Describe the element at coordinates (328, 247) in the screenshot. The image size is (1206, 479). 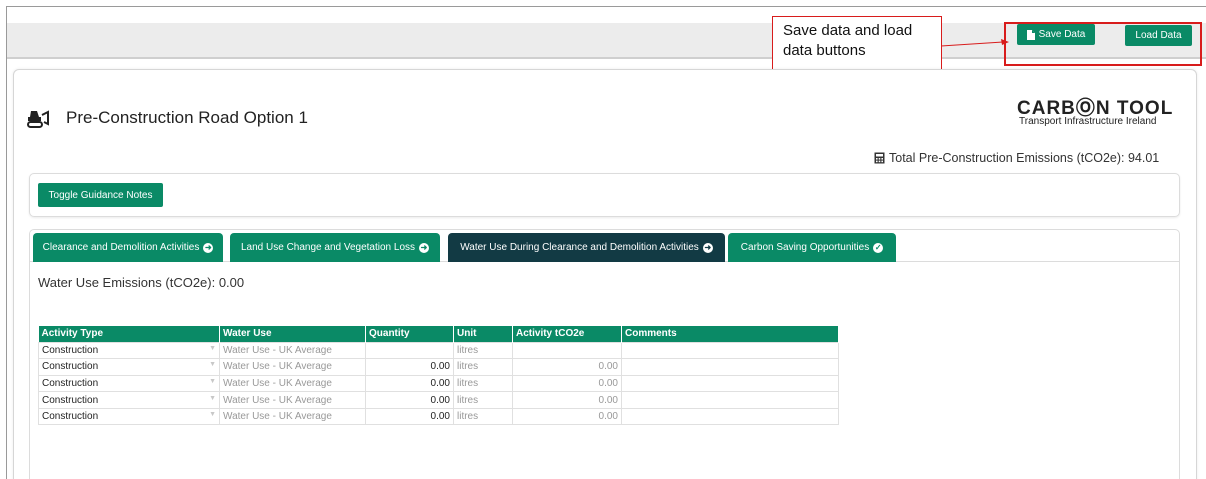
I see `tab-label: Land Use Change and Vegetation Loss` at that location.